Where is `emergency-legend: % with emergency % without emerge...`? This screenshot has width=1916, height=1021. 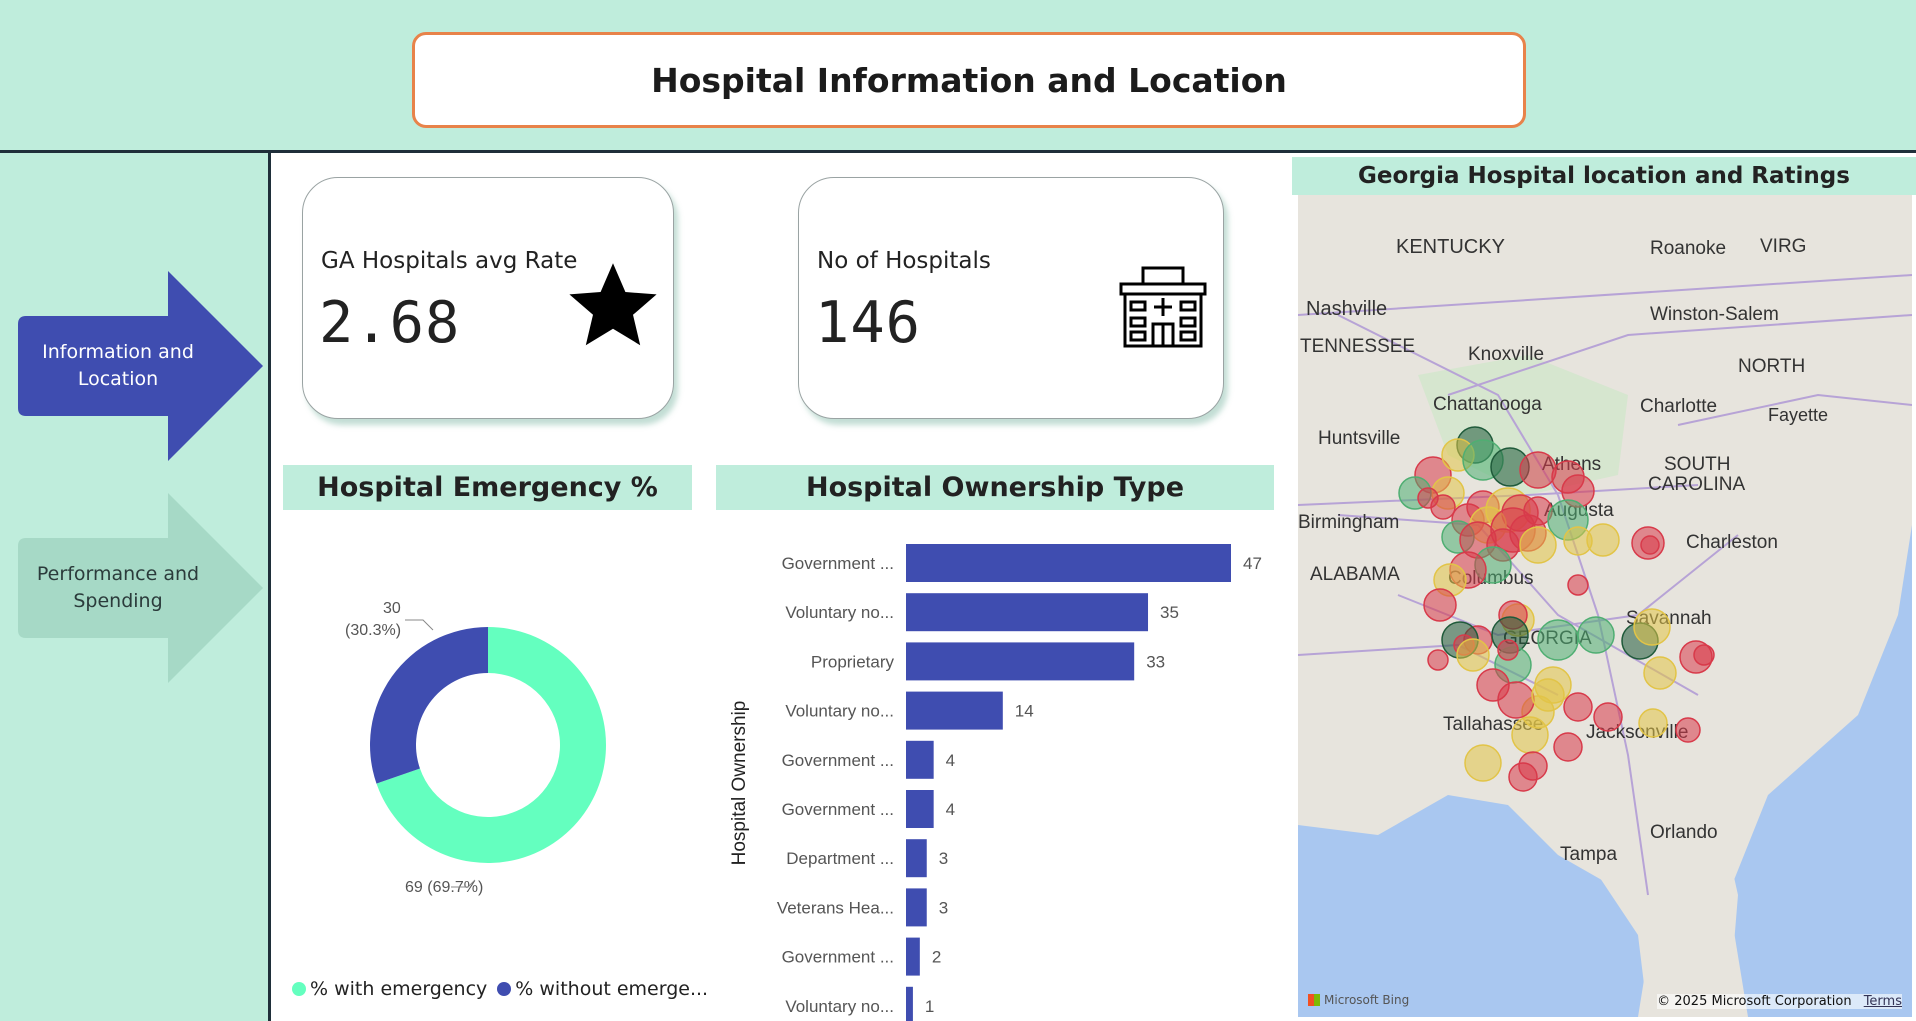 emergency-legend: % with emergency % without emerge... is located at coordinates (500, 989).